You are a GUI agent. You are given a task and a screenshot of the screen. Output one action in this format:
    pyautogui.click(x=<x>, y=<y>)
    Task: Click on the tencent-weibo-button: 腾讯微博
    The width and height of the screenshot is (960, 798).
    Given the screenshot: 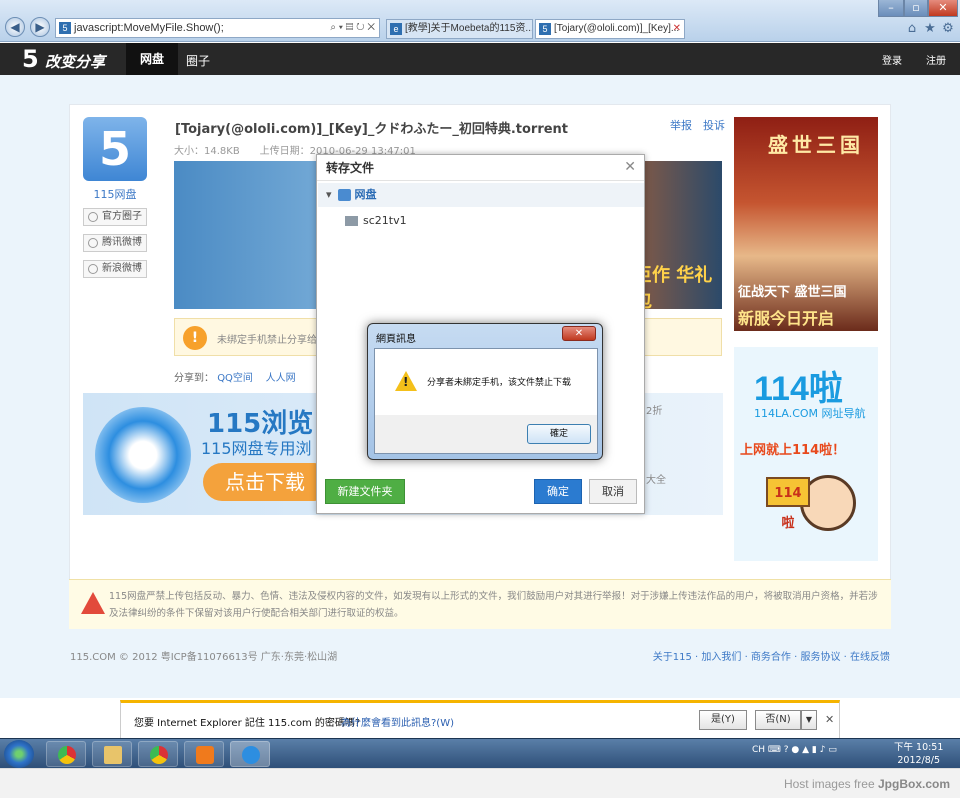 What is the action you would take?
    pyautogui.click(x=115, y=243)
    